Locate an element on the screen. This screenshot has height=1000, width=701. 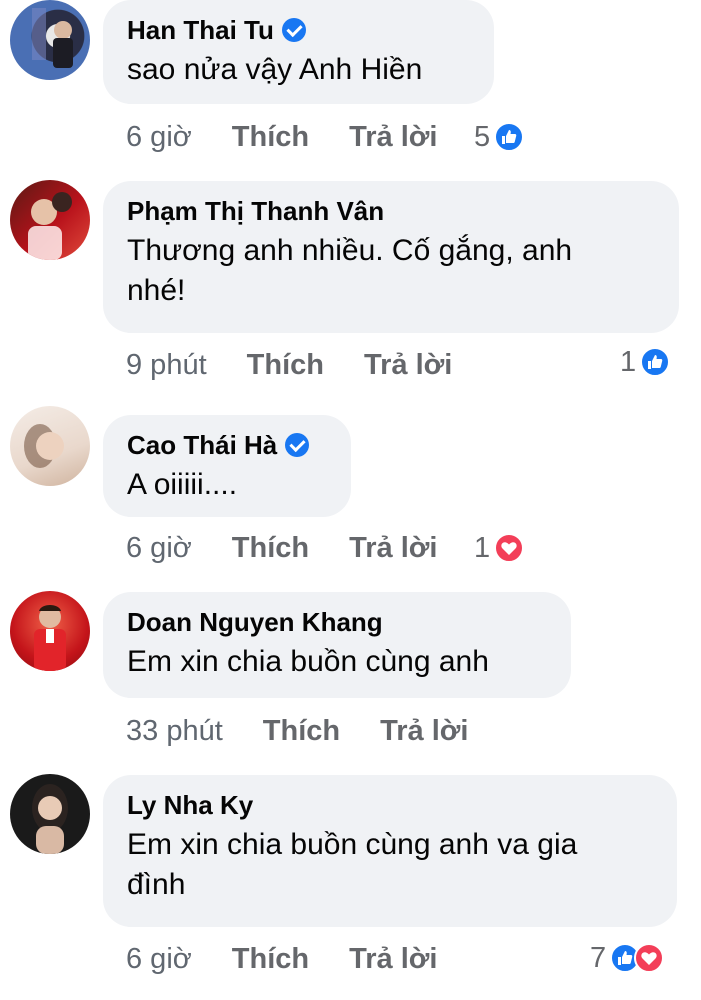
reaction-summary: 5 is located at coordinates (499, 137).